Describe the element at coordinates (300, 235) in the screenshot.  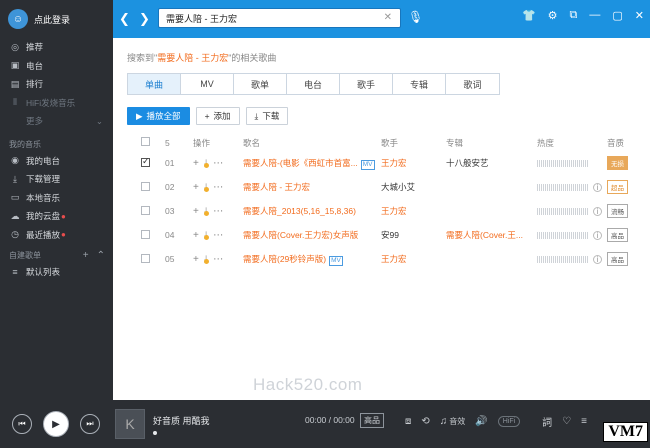
I see `song-title: 需要人陪(Cover.王力宏)女声版` at that location.